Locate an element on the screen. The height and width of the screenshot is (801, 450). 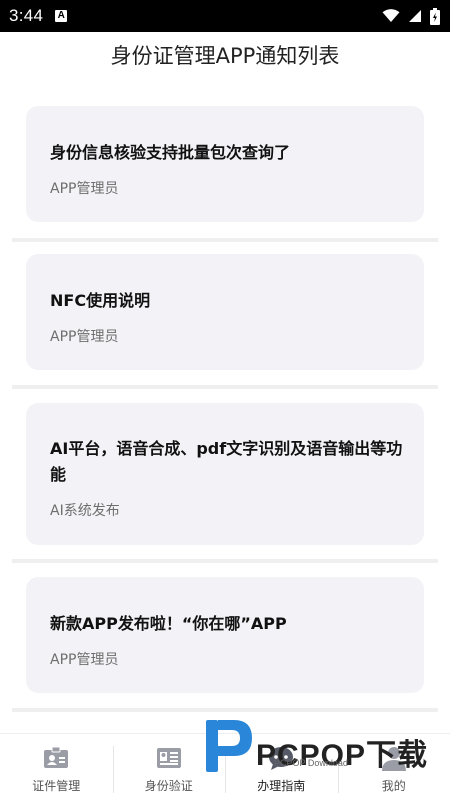
page-title: 身份证管理APP通知列表 is located at coordinates (225, 56).